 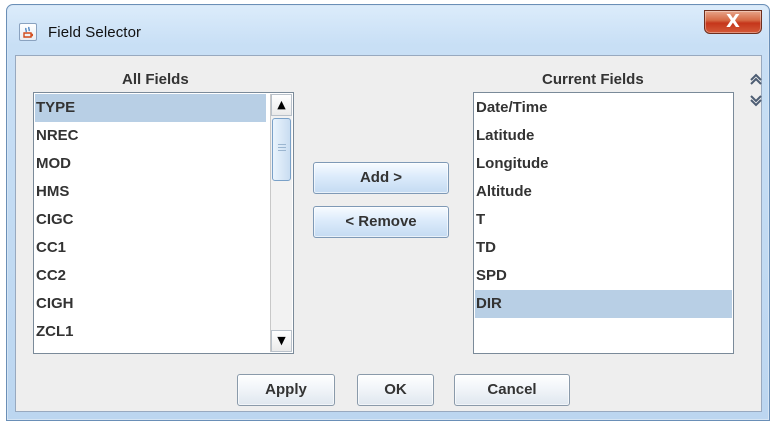 What do you see at coordinates (388, 30) in the screenshot?
I see `title-bar: Field Selector X` at bounding box center [388, 30].